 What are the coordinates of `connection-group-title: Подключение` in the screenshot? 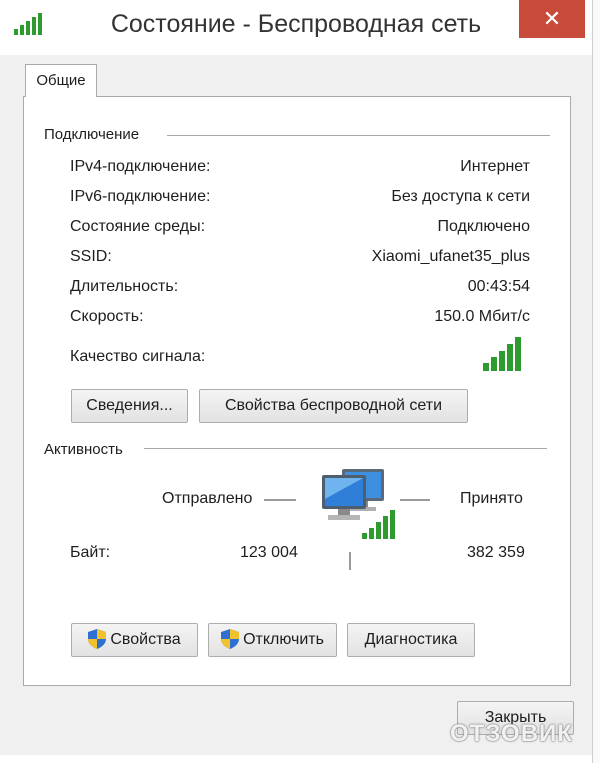 It's located at (95, 134).